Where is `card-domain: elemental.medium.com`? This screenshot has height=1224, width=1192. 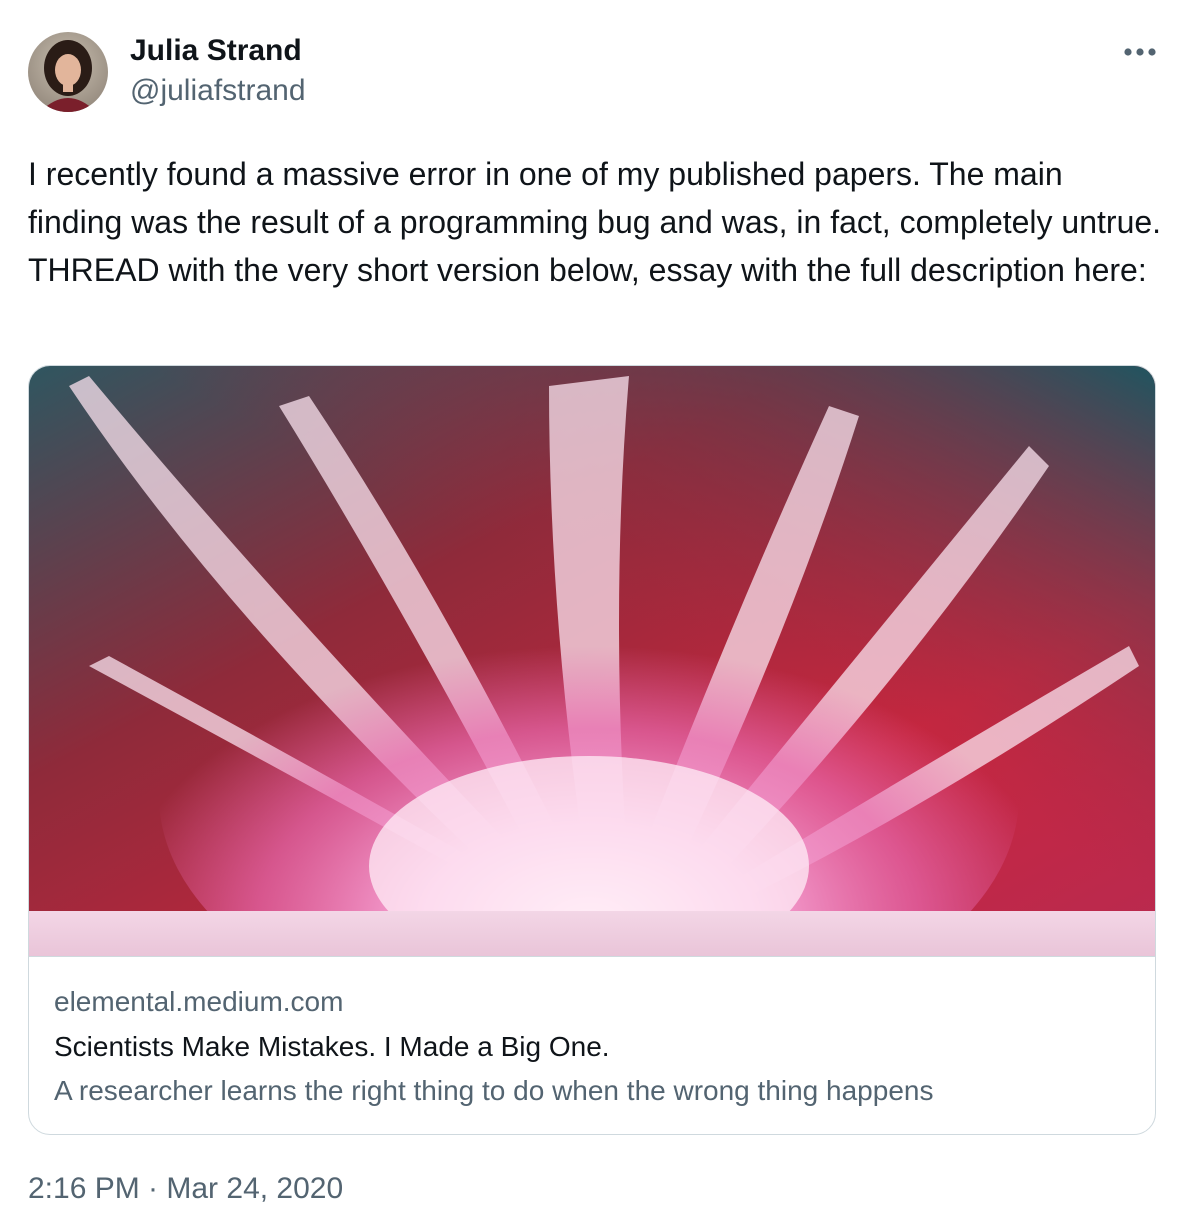
card-domain: elemental.medium.com is located at coordinates (199, 1001).